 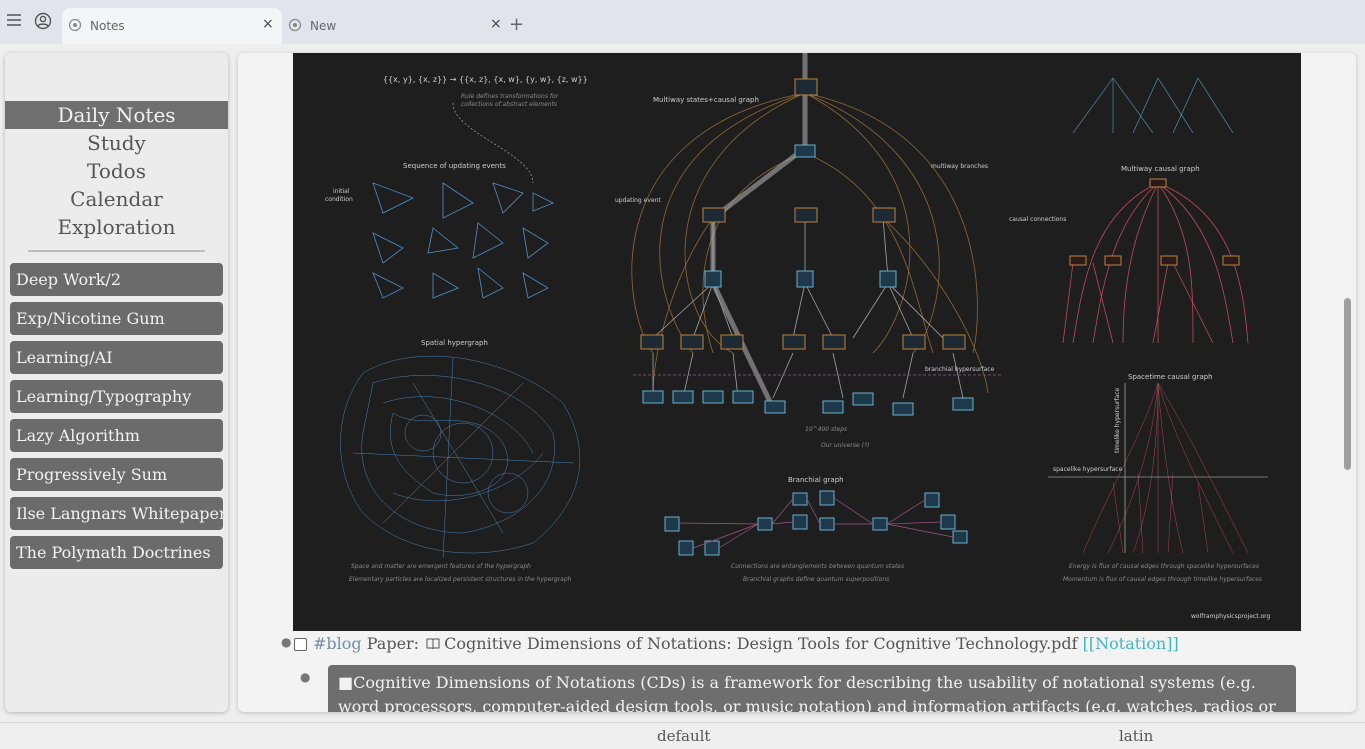 What do you see at coordinates (1117, 420) in the screenshot?
I see `timelike-label: timelike hypersurface` at bounding box center [1117, 420].